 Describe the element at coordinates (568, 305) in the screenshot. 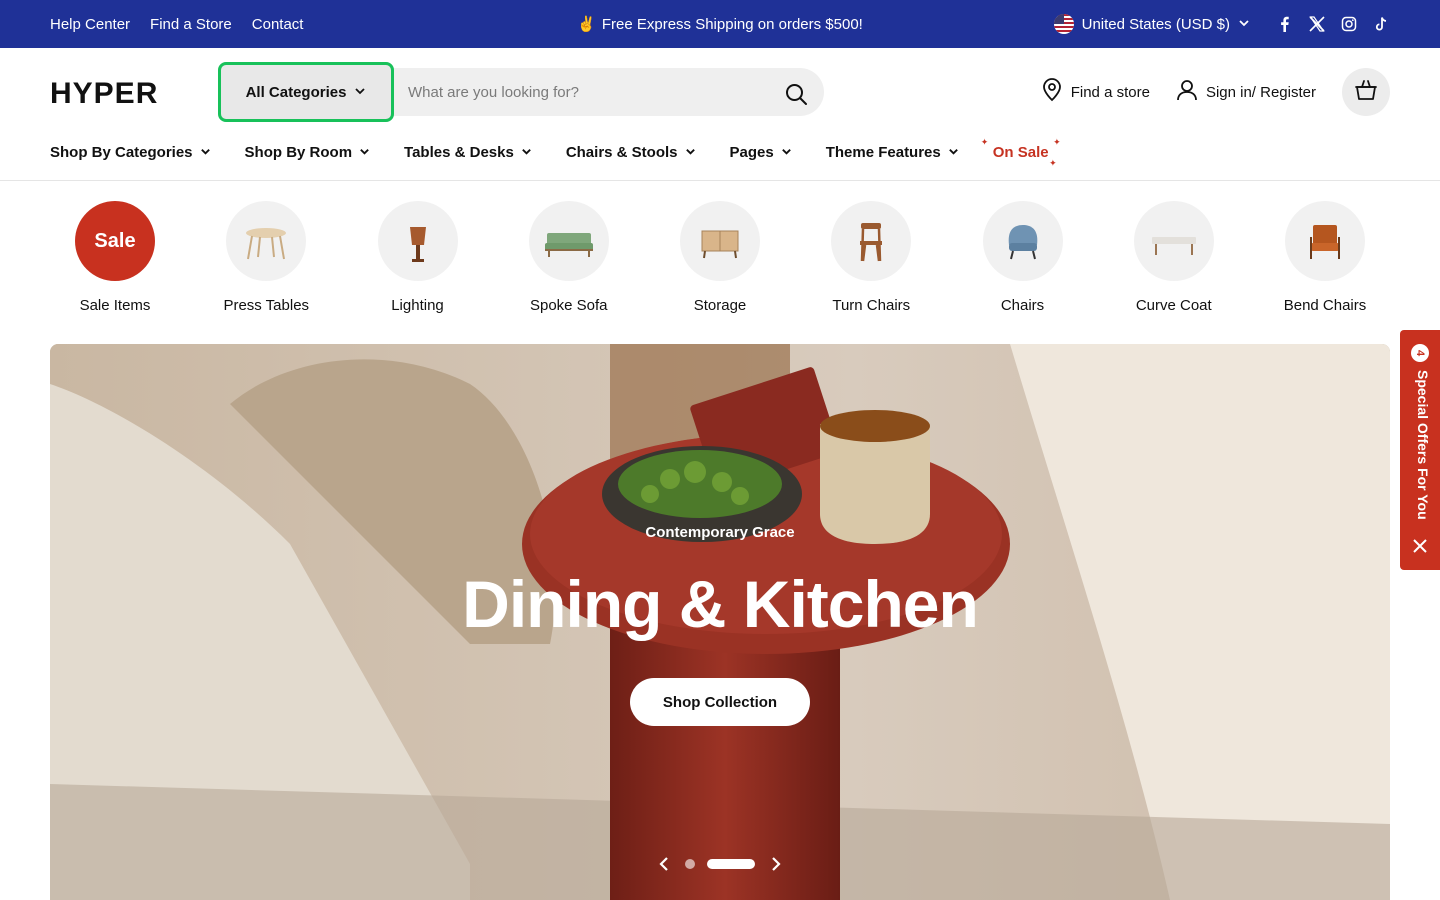

I see `category-label: Spoke Sofa` at that location.